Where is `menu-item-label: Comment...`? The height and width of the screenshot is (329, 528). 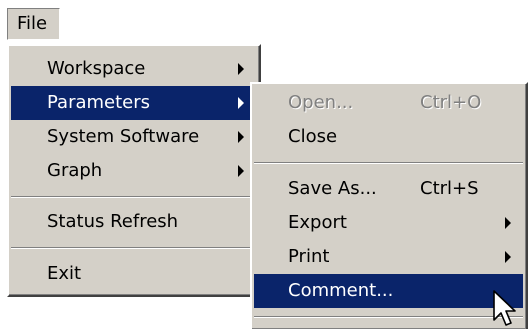
menu-item-label: Comment... is located at coordinates (341, 290).